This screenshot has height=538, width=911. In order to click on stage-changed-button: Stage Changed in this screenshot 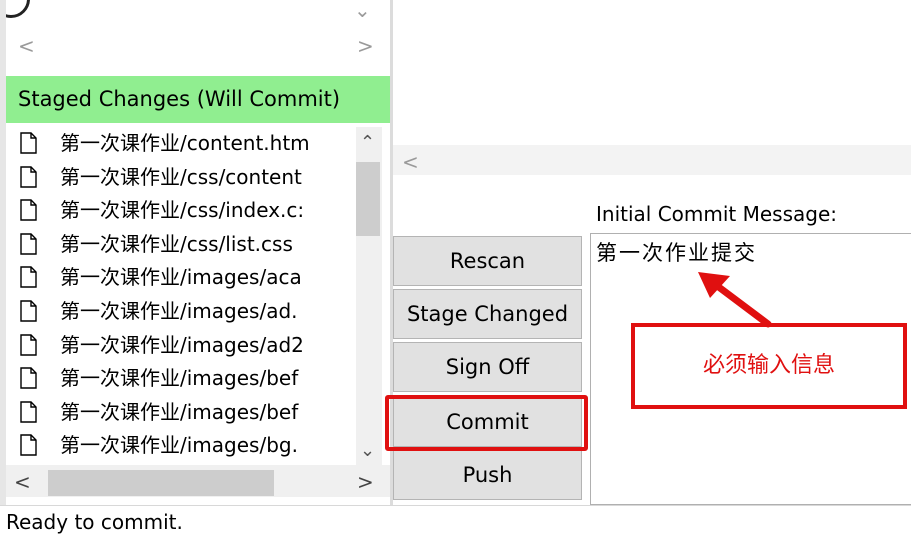, I will do `click(487, 314)`.